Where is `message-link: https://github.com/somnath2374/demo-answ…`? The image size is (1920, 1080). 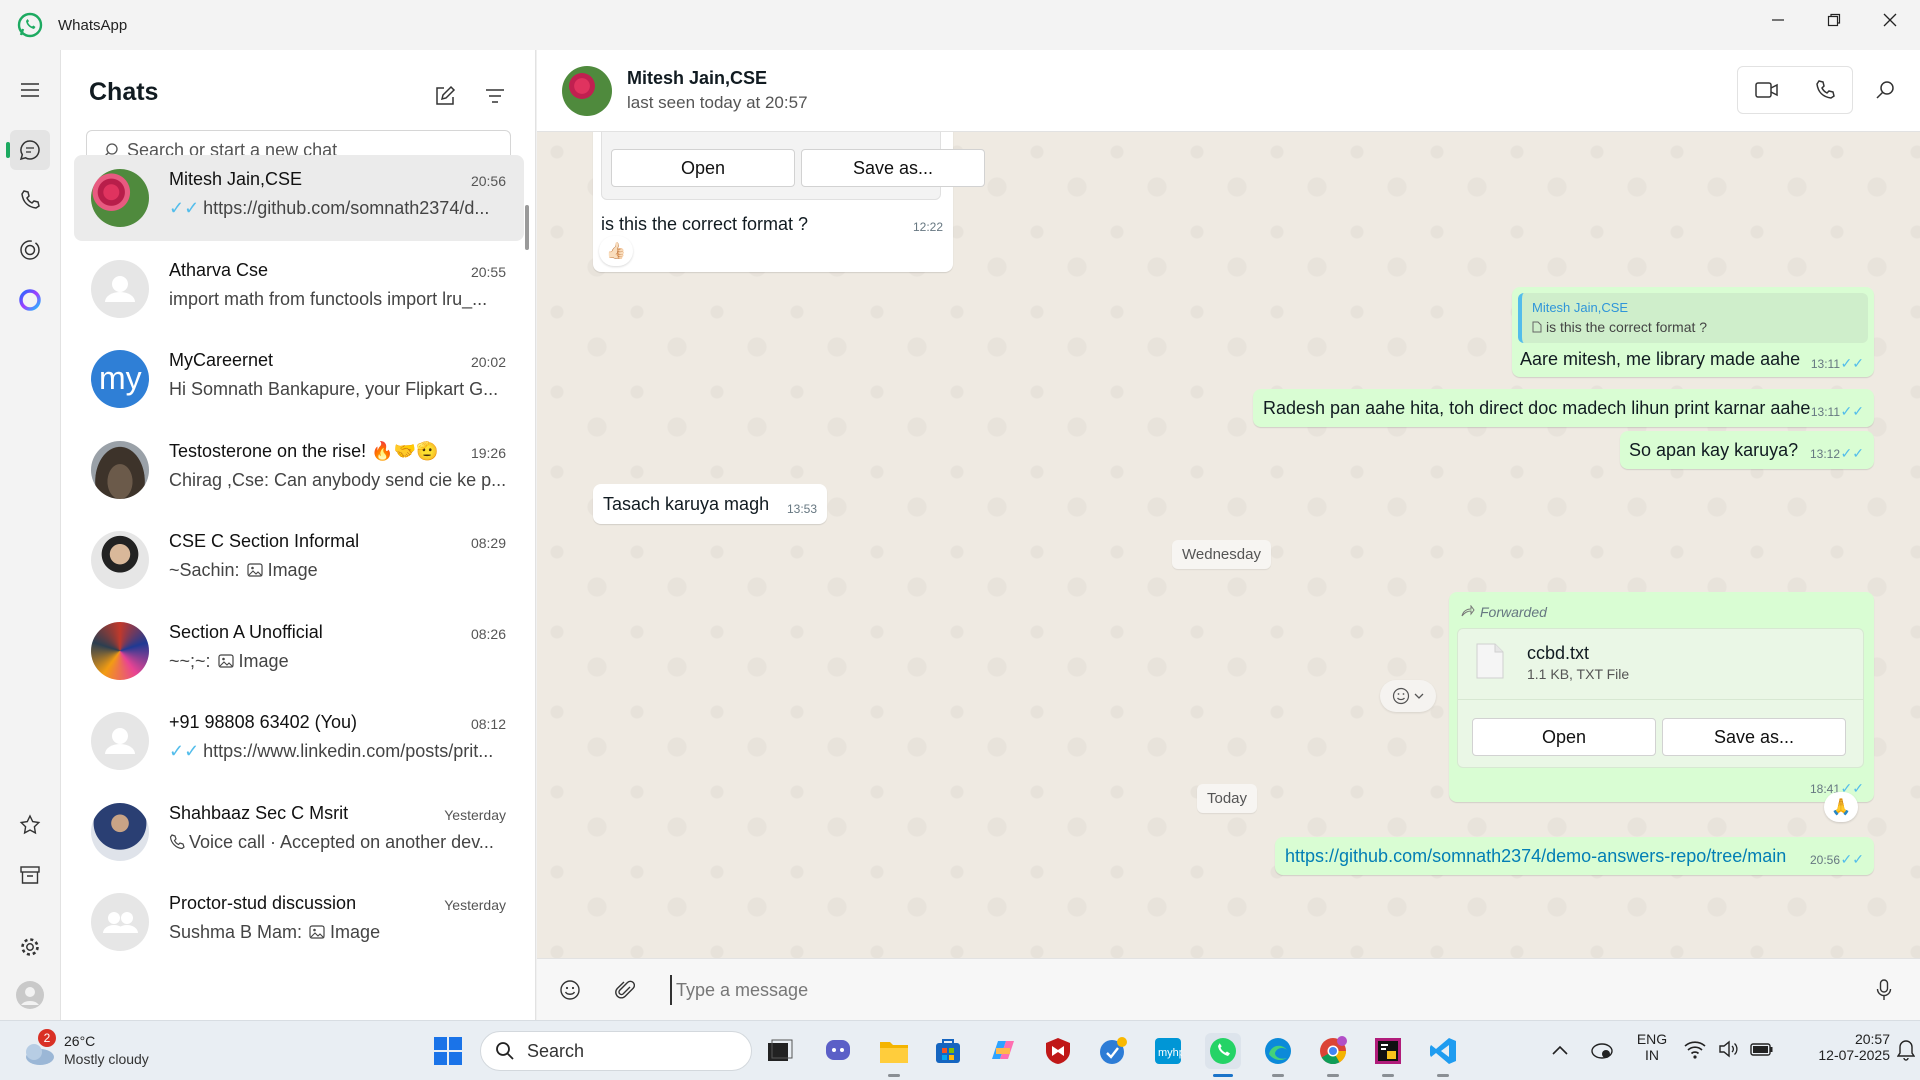
message-link: https://github.com/somnath2374/demo-answ… is located at coordinates (1535, 856).